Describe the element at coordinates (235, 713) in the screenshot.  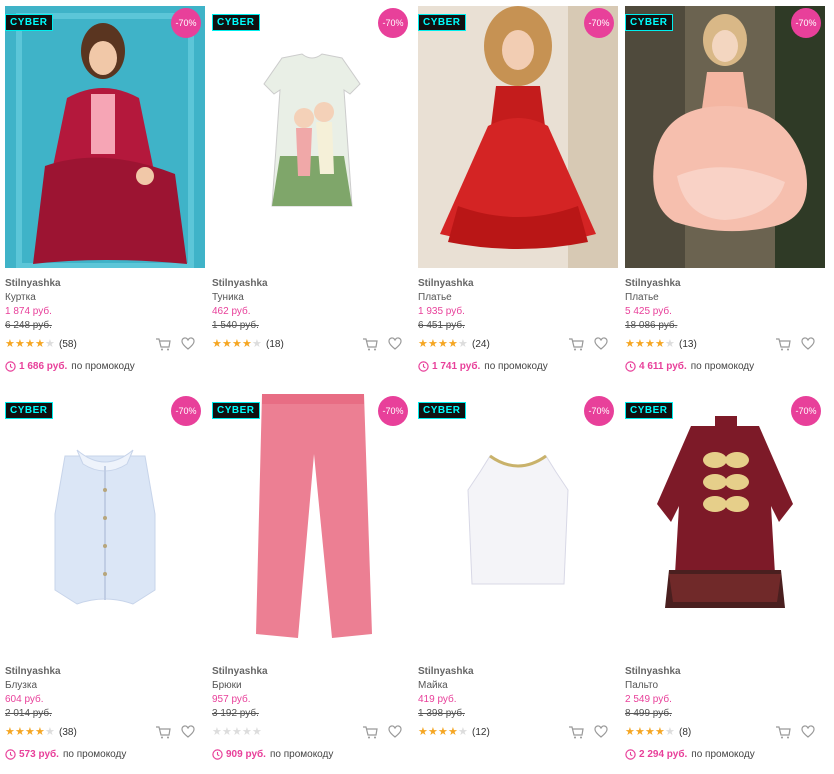
I see `product-old-price: 3 192 руб.` at that location.